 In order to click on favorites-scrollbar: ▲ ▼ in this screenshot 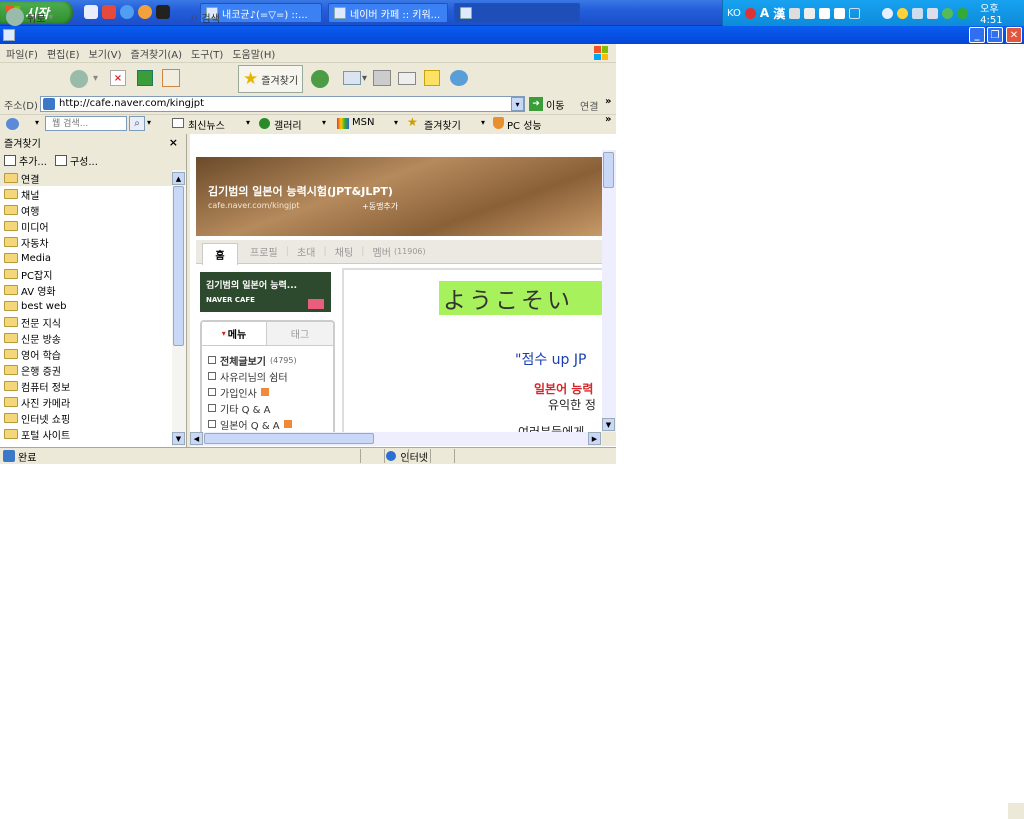, I will do `click(179, 308)`.